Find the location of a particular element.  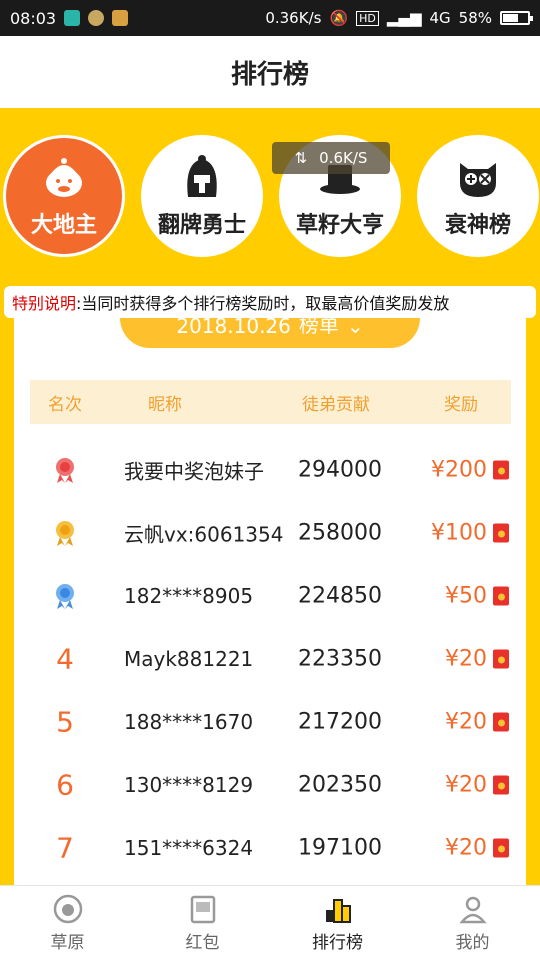

row-reward: ¥200 is located at coordinates (459, 469).